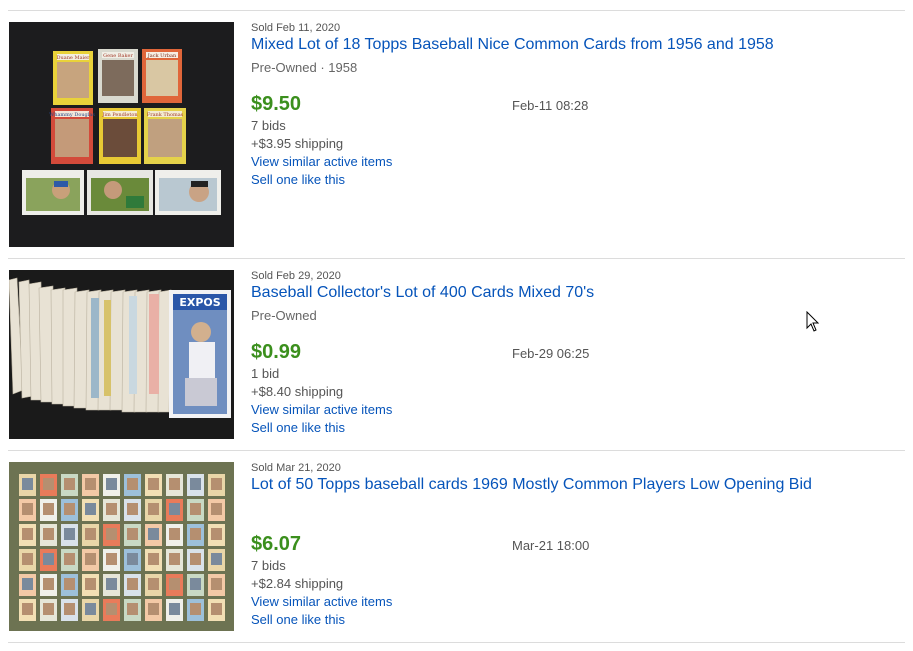 This screenshot has width=913, height=651. Describe the element at coordinates (118, 56) in the screenshot. I see `svg-text: Gene Baker` at that location.